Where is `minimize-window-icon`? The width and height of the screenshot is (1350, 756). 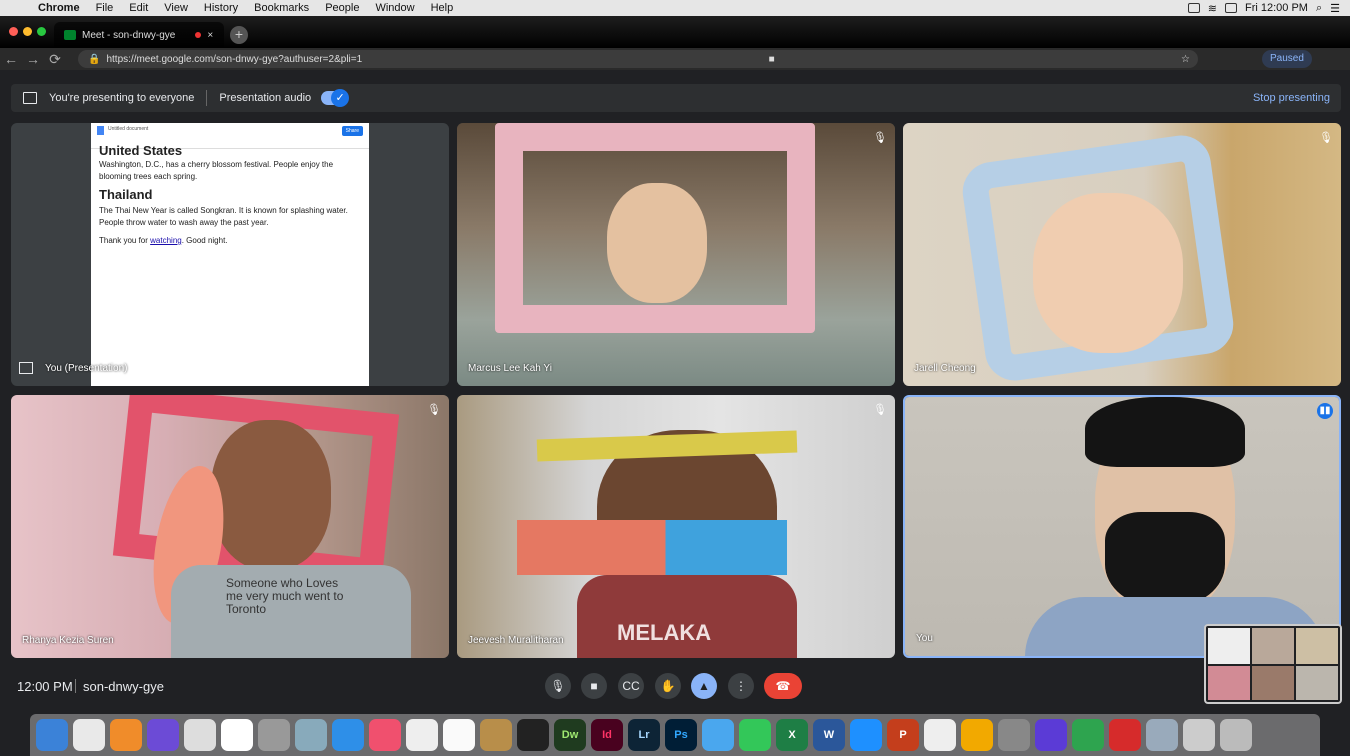
minimize-window-icon is located at coordinates (27, 31).